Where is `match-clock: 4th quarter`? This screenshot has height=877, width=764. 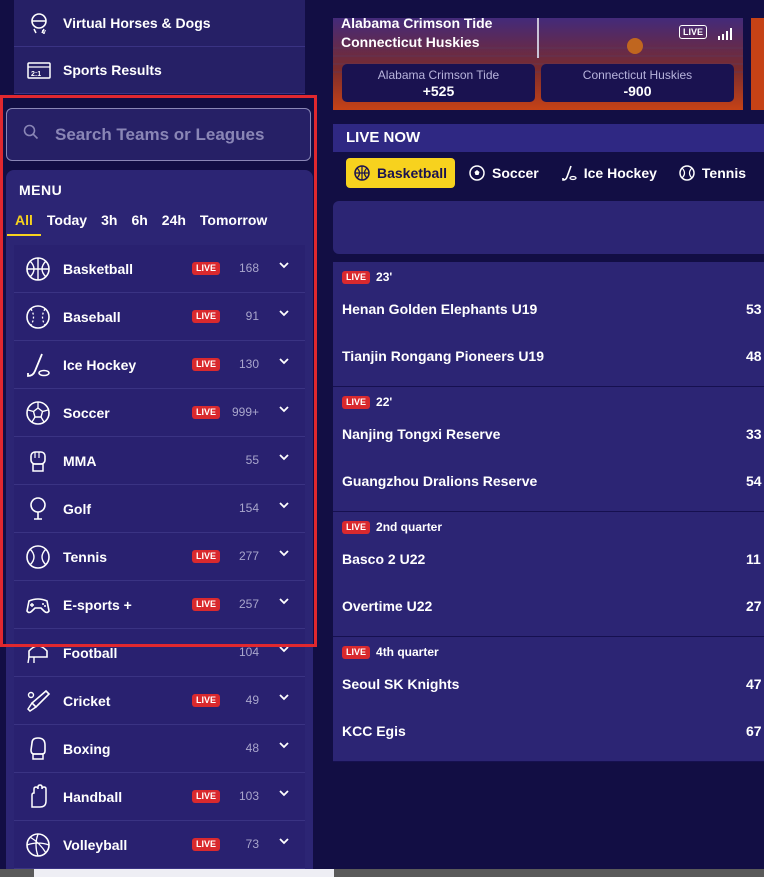 match-clock: 4th quarter is located at coordinates (407, 652).